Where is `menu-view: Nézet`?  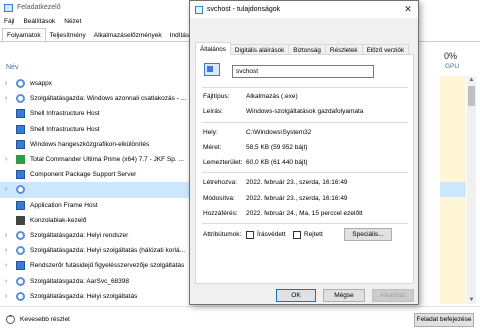
menu-view: Nézet is located at coordinates (72, 21).